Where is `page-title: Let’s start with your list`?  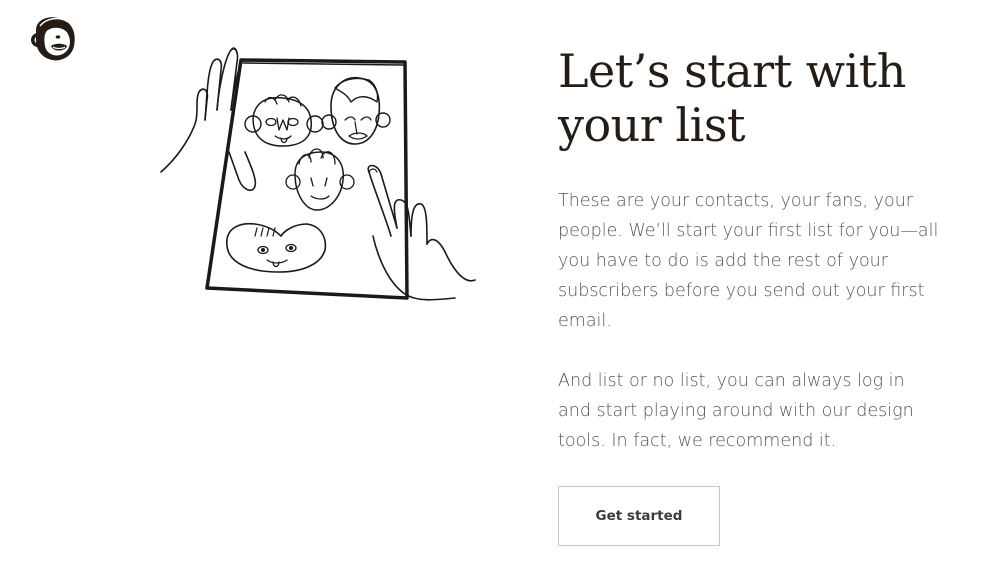 page-title: Let’s start with your list is located at coordinates (732, 98).